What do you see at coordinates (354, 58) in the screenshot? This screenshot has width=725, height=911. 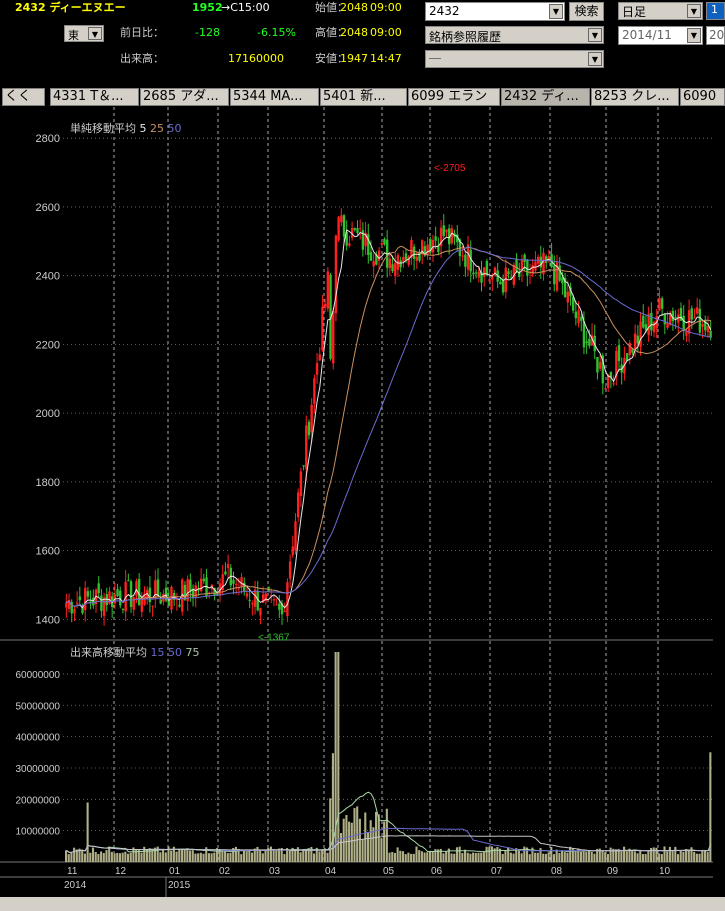 I see `low-price: 1947` at bounding box center [354, 58].